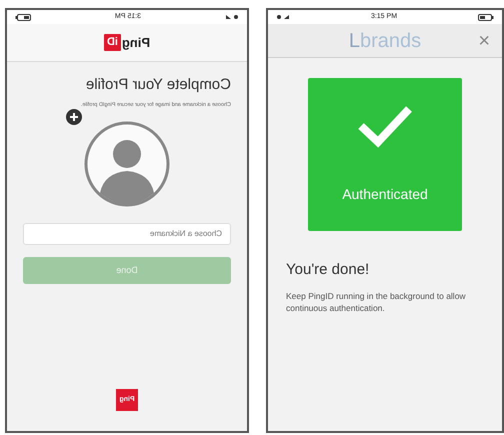 Image resolution: width=504 pixels, height=435 pixels. I want to click on avatar-icon, so click(127, 163).